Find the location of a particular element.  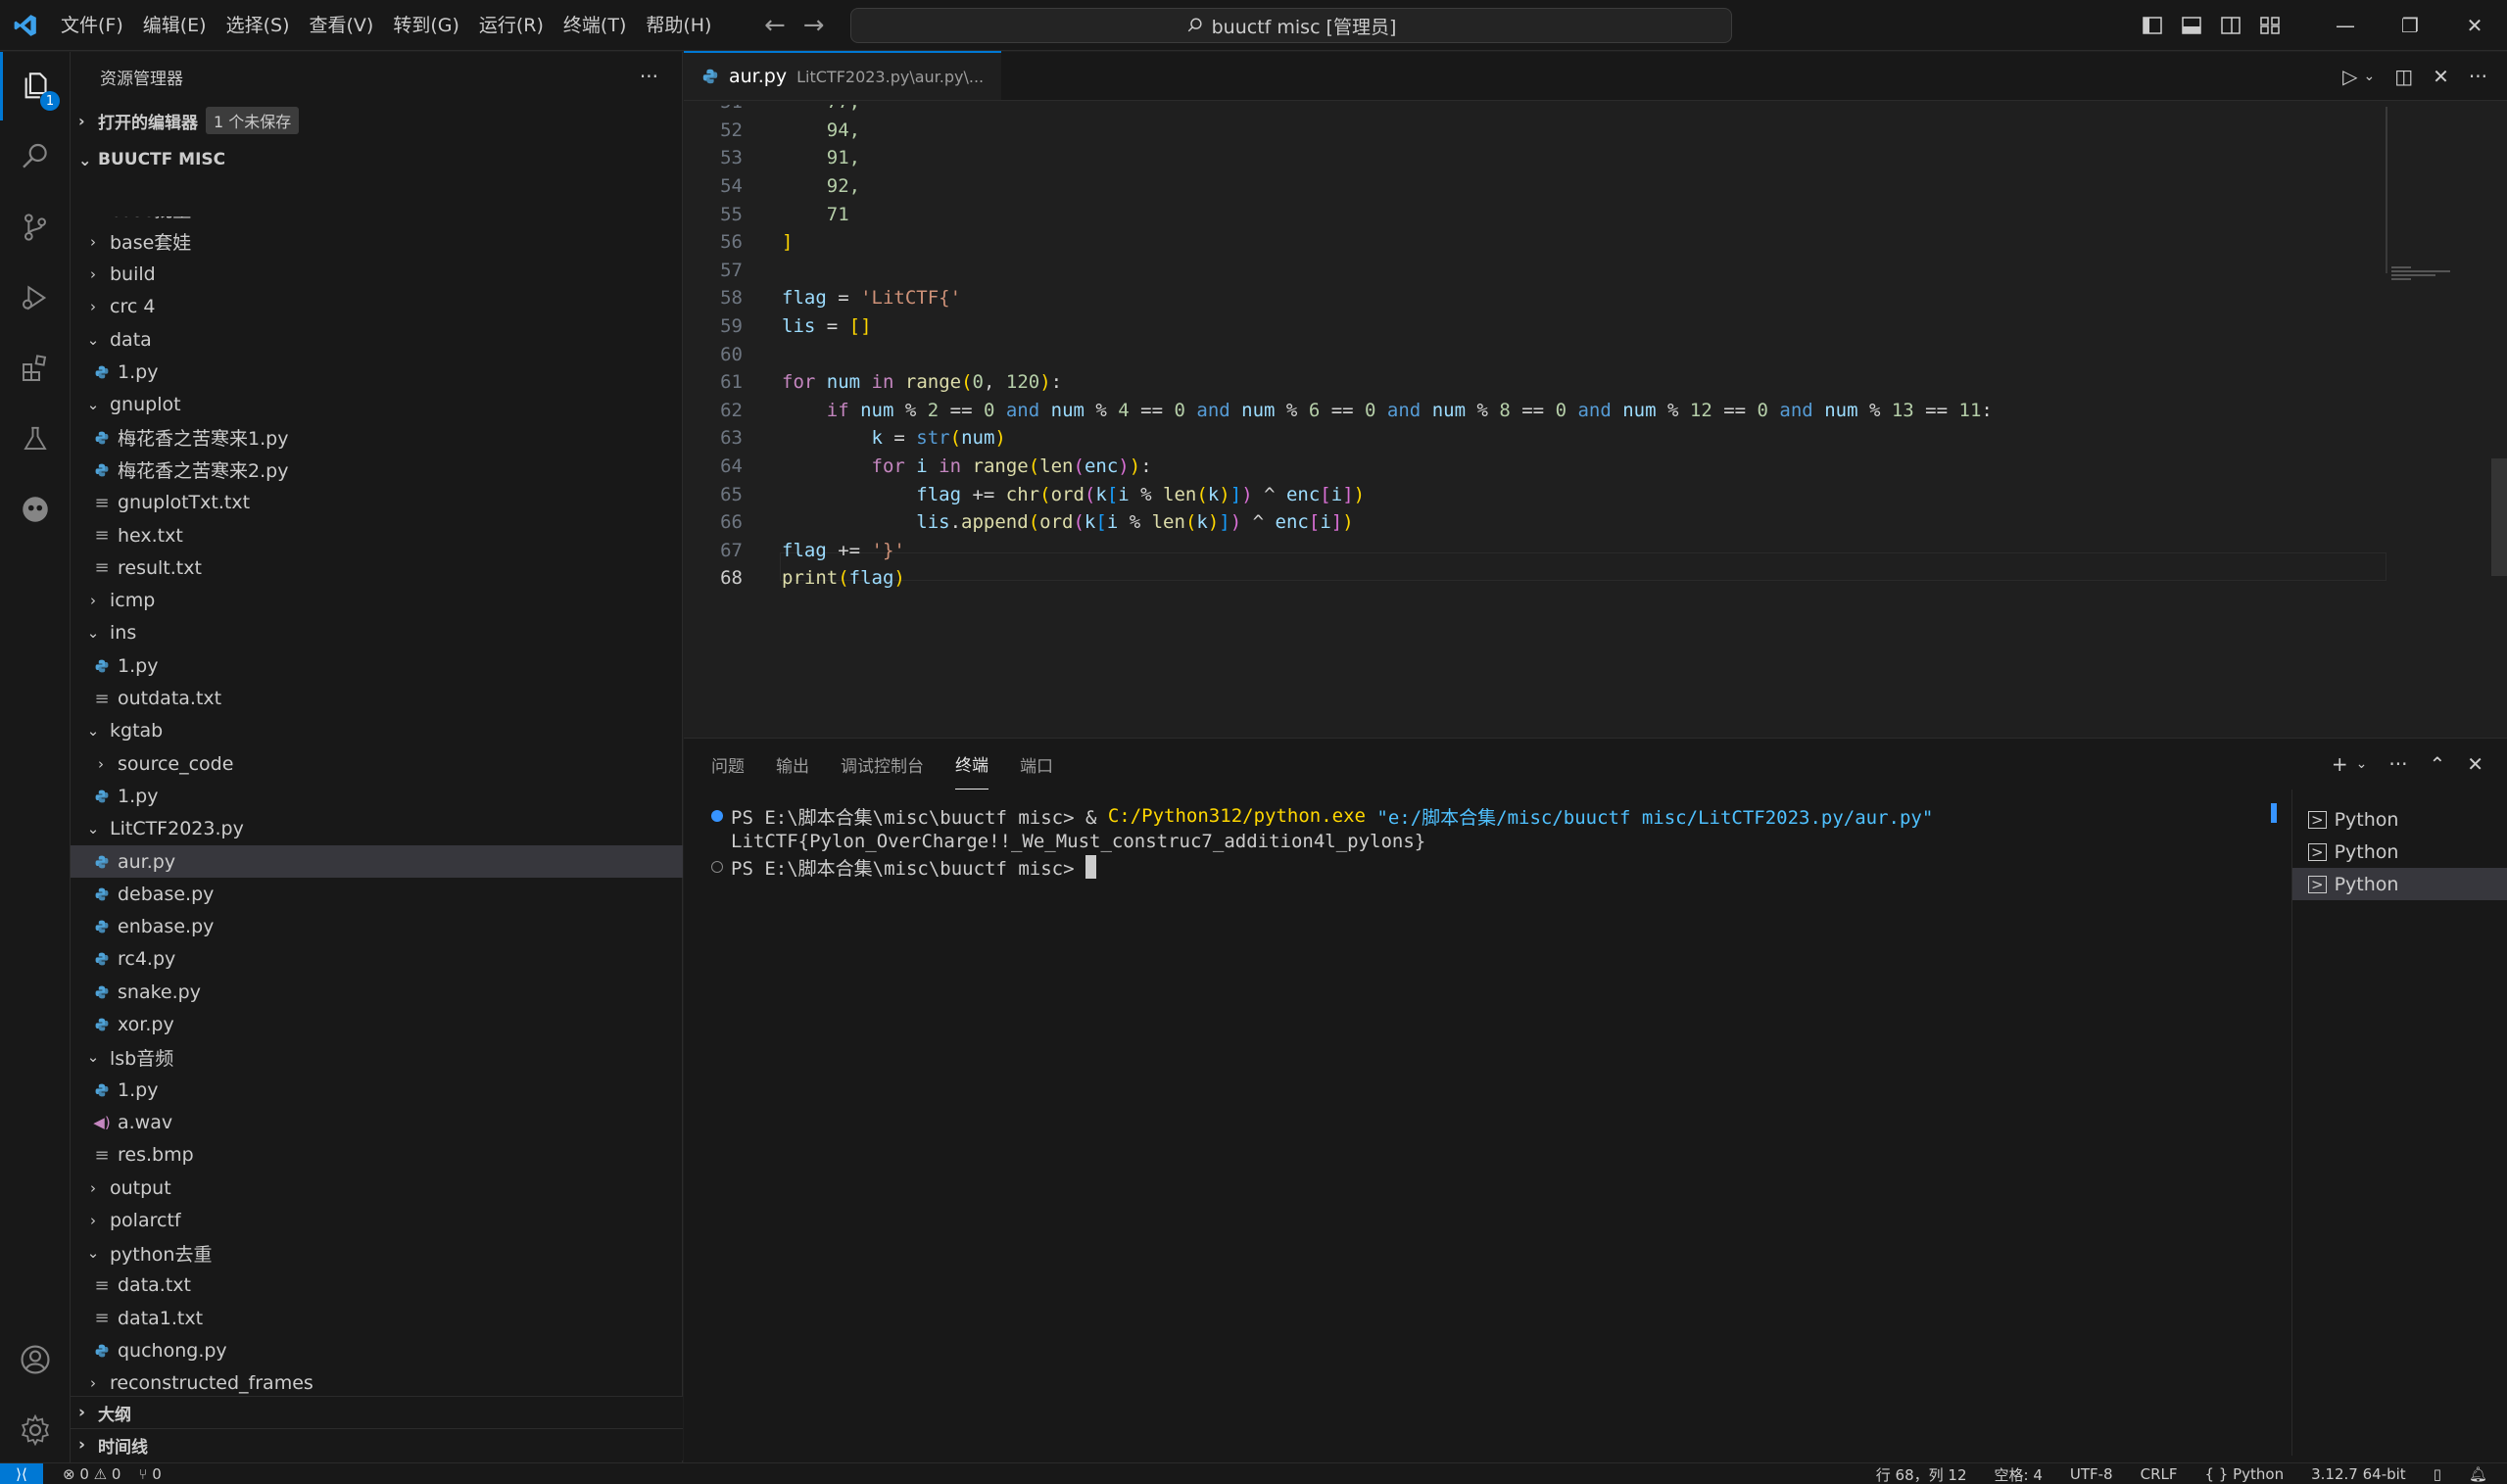

tree-file: quchong.py is located at coordinates (377, 1351).